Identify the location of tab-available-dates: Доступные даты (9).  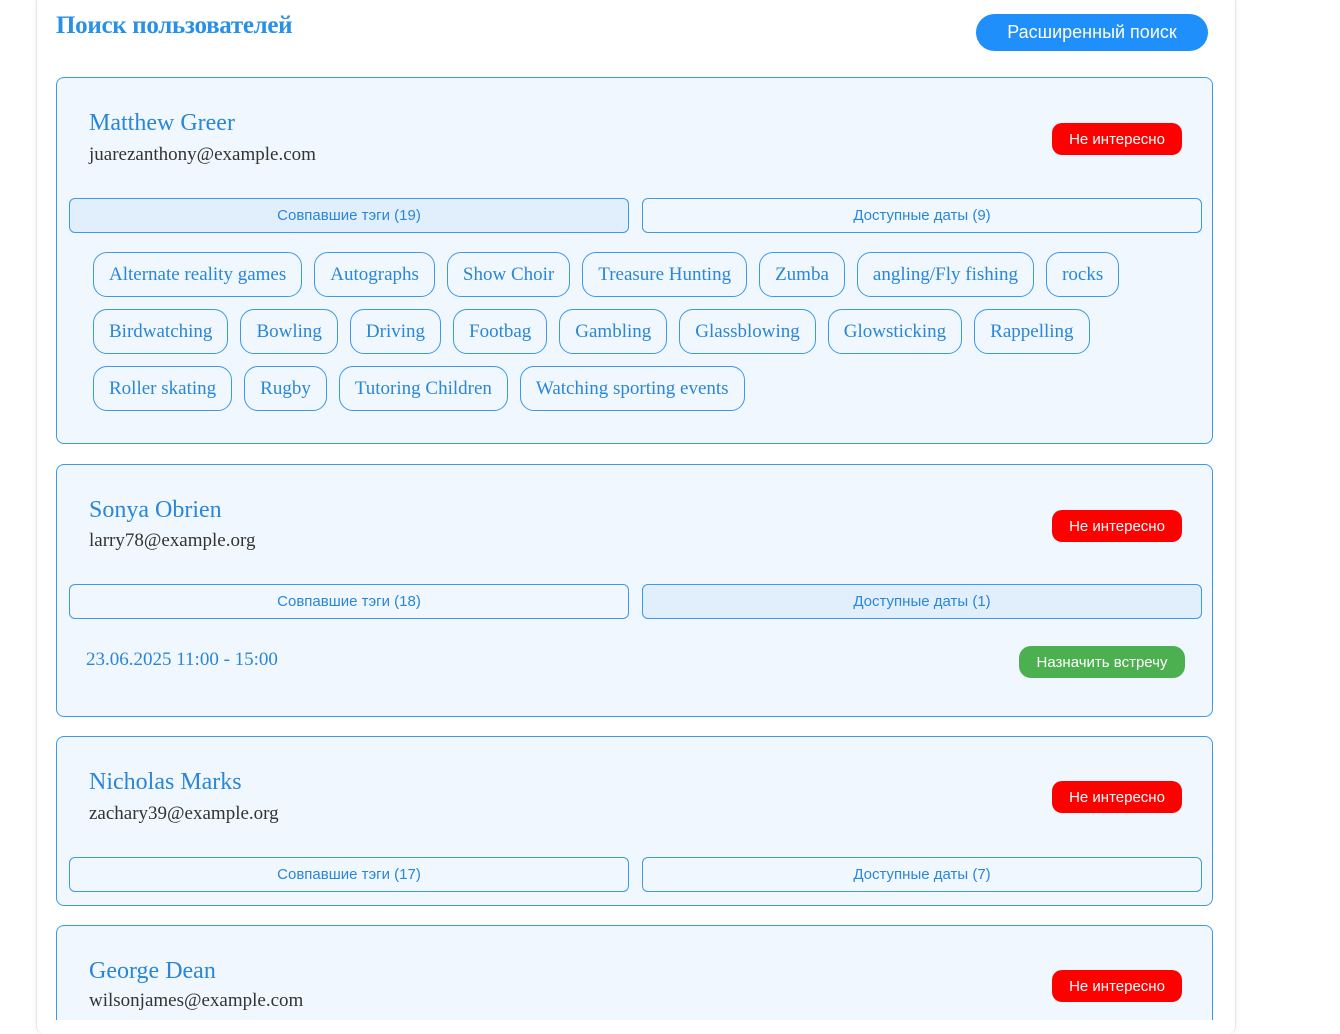
(922, 215).